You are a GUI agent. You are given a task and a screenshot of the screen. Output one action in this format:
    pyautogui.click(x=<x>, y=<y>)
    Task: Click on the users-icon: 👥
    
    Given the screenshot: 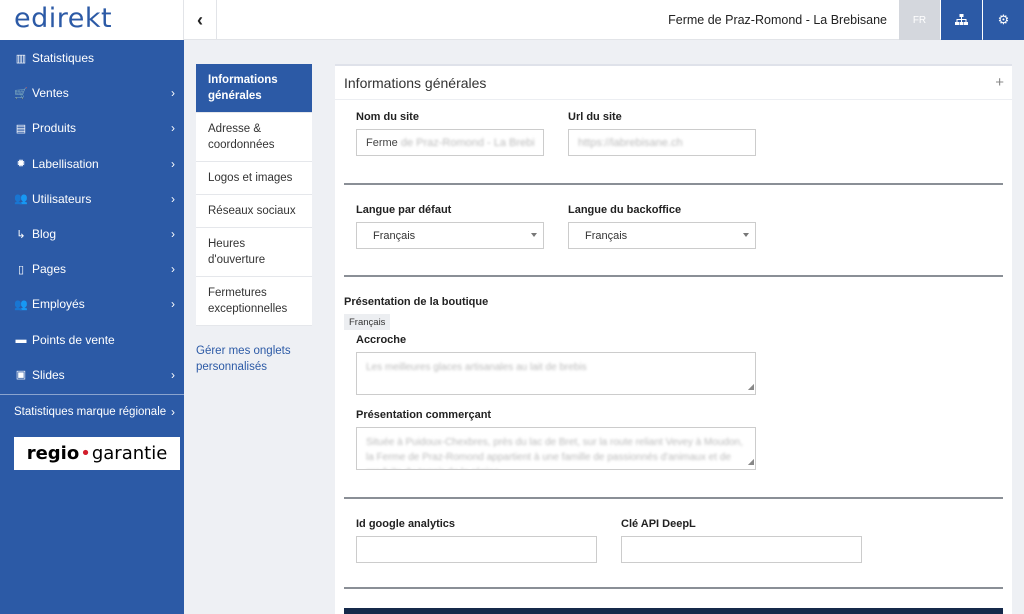 What is the action you would take?
    pyautogui.click(x=21, y=199)
    